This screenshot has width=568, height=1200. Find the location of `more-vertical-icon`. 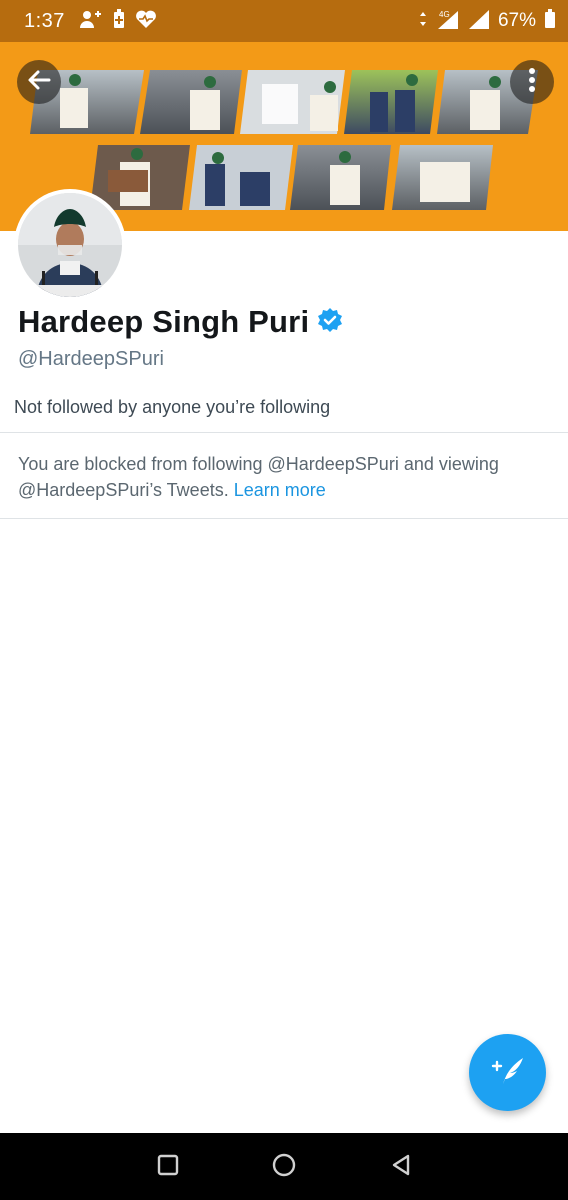

more-vertical-icon is located at coordinates (532, 82).